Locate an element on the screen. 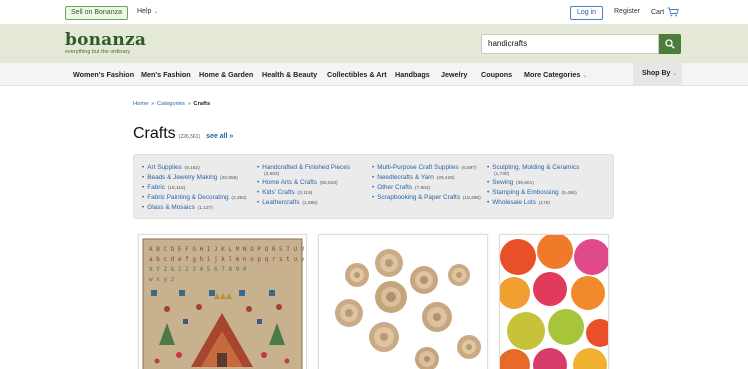 The height and width of the screenshot is (369, 748). subcategory-item: • Wholesale Lots (176) is located at coordinates (533, 203).